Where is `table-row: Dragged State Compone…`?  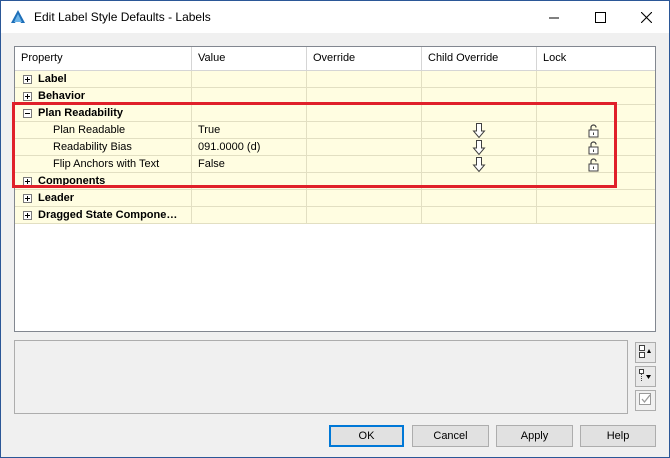 table-row: Dragged State Compone… is located at coordinates (335, 215).